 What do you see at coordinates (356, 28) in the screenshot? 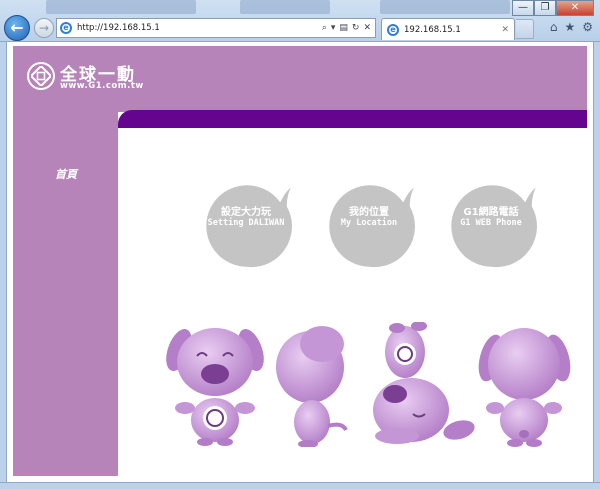
I see `refresh-icon: ↻` at bounding box center [356, 28].